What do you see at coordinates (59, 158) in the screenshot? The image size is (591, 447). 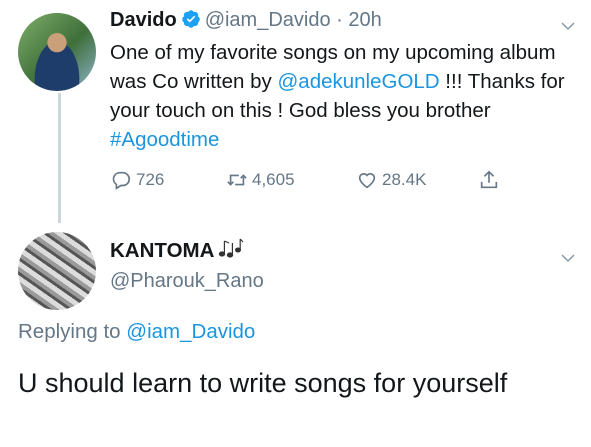 I see `thread-line` at bounding box center [59, 158].